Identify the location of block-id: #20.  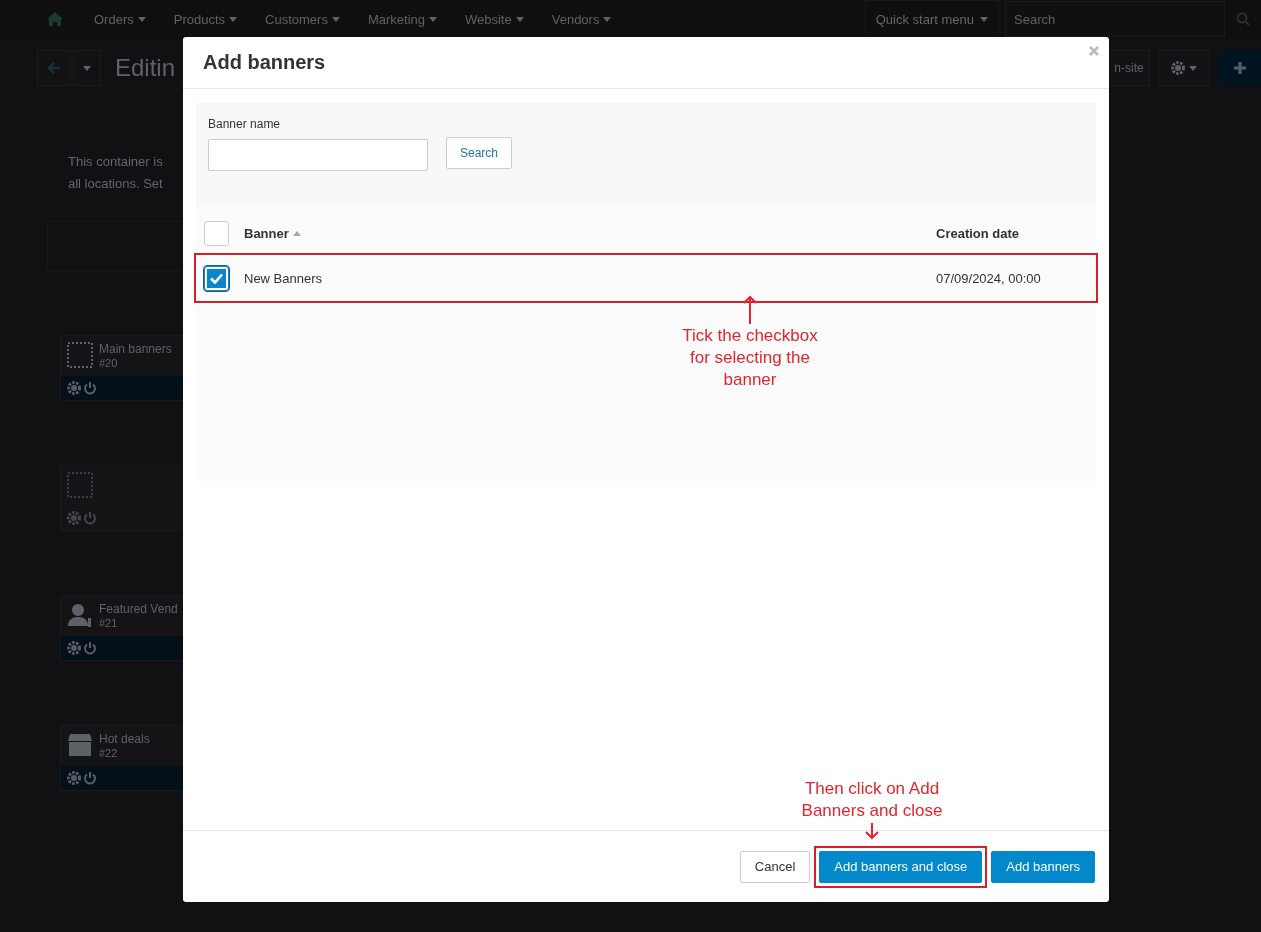
(109, 363).